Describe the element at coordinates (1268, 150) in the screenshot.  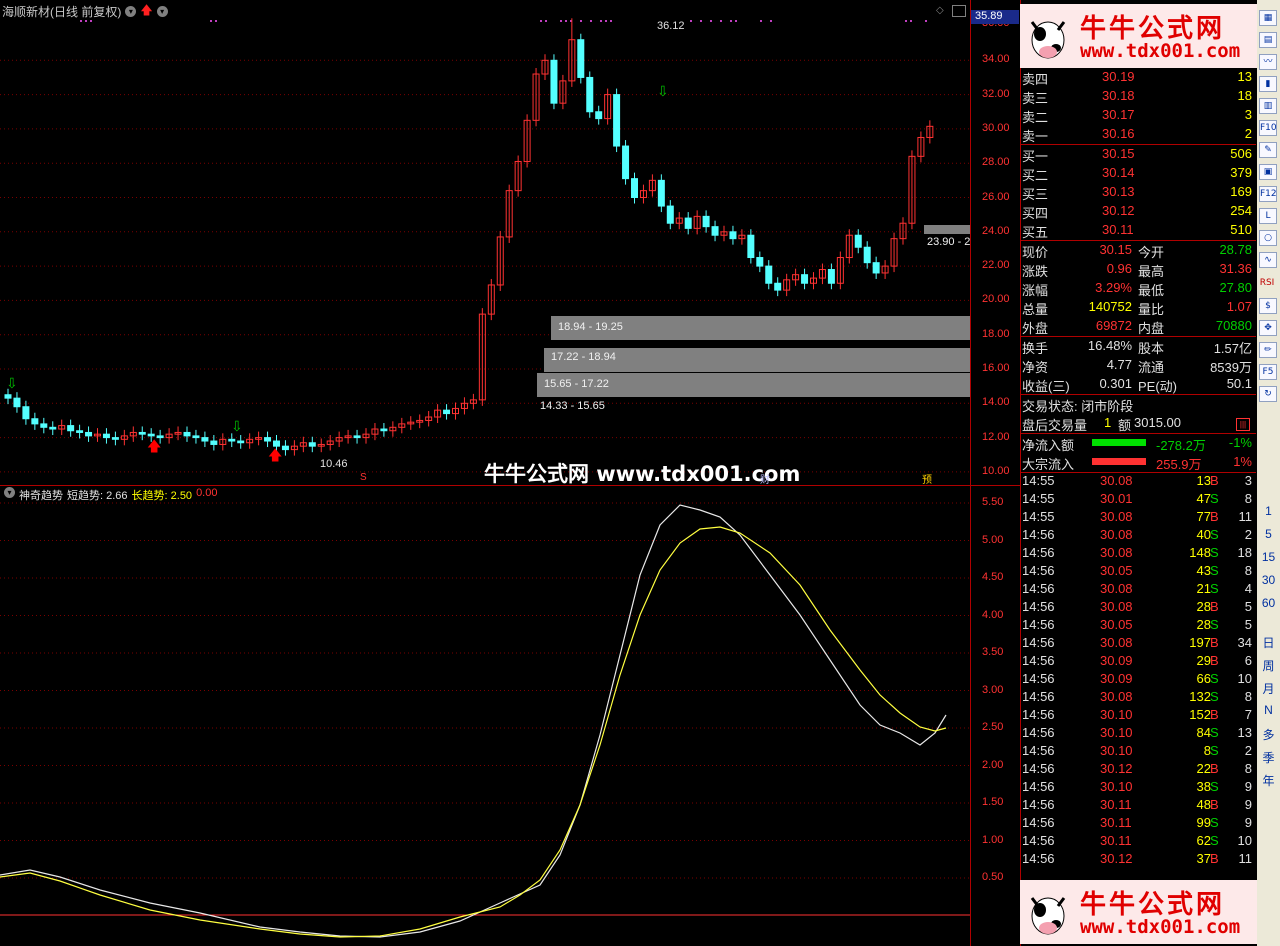
I see `notes-icon: ✎` at that location.